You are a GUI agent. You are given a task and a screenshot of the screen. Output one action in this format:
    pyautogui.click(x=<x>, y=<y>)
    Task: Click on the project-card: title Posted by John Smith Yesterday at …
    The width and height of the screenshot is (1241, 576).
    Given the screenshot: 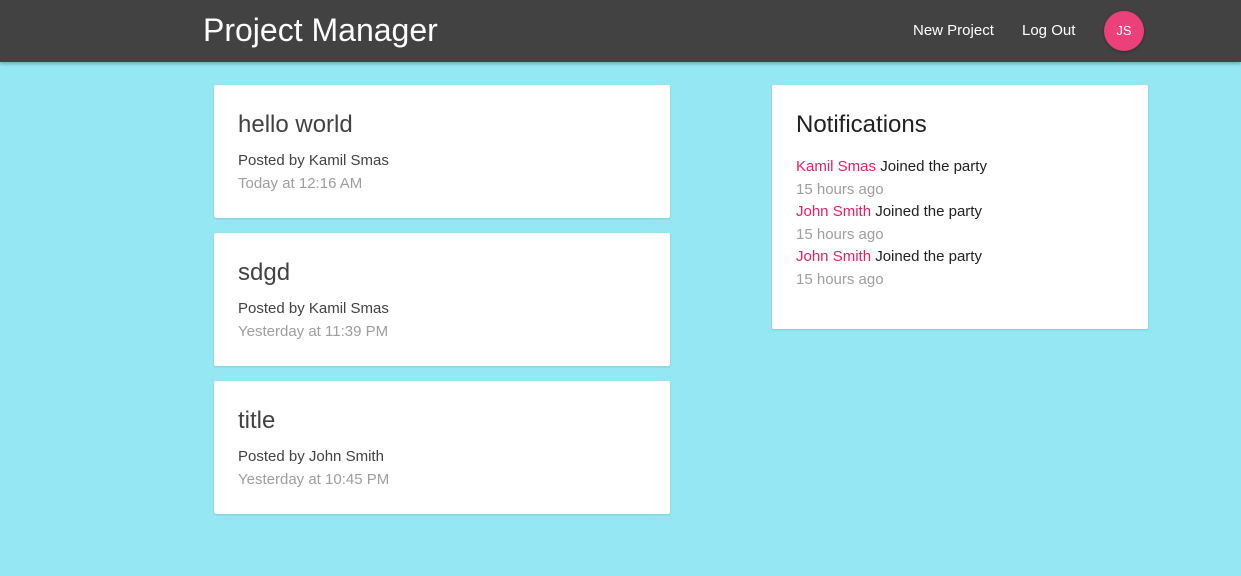 What is the action you would take?
    pyautogui.click(x=442, y=447)
    